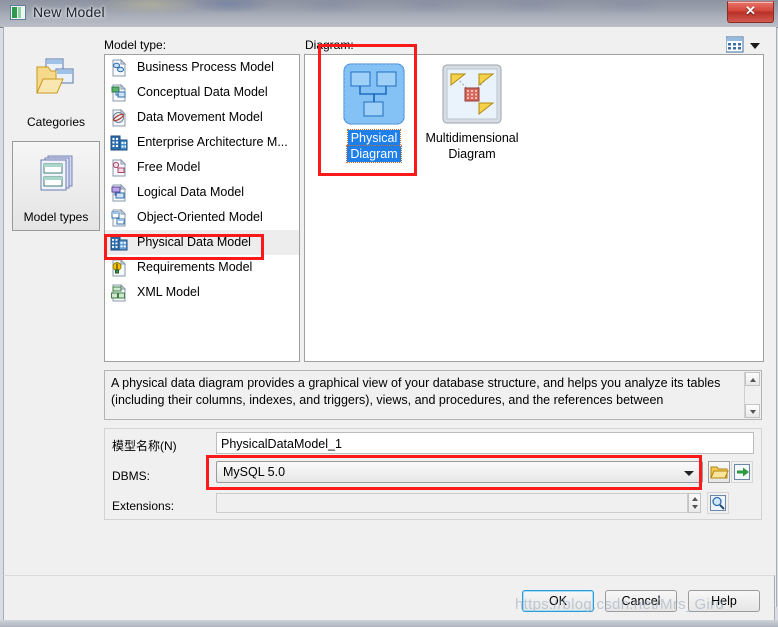 The width and height of the screenshot is (778, 627). Describe the element at coordinates (389, 623) in the screenshot. I see `window-frame-bottom` at that location.